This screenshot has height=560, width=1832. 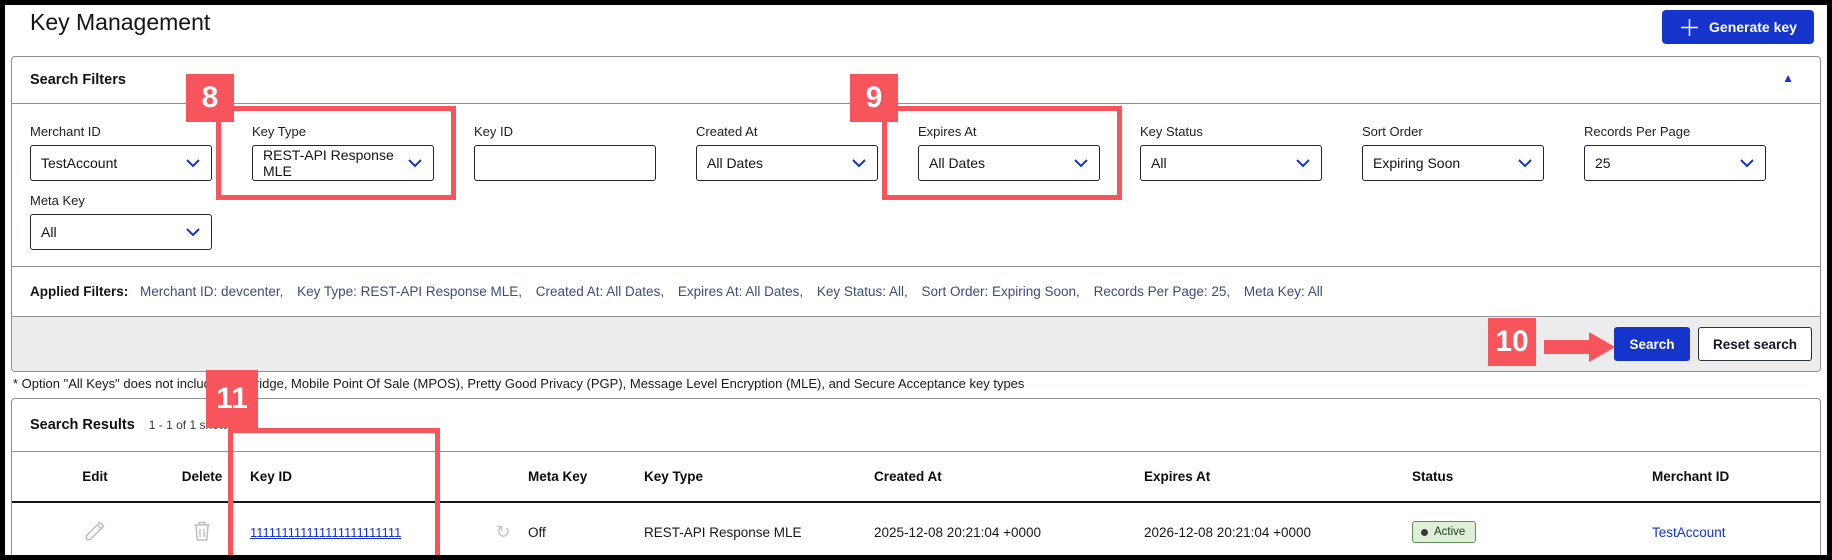 What do you see at coordinates (1652, 344) in the screenshot?
I see `search-button: Search` at bounding box center [1652, 344].